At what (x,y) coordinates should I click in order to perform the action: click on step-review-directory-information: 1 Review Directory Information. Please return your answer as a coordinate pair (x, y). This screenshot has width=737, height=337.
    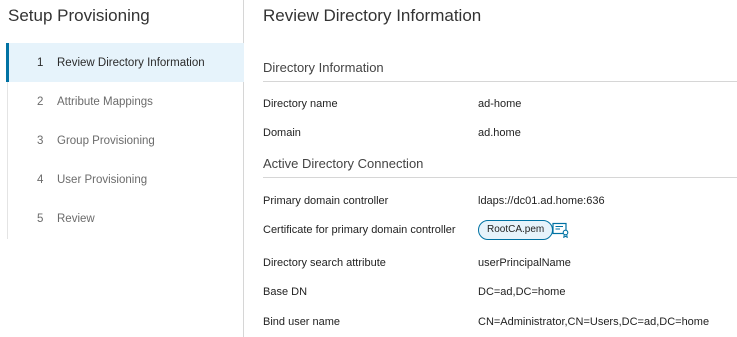
    Looking at the image, I should click on (125, 62).